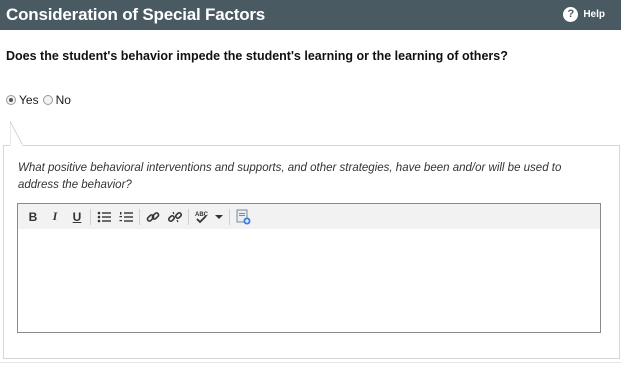 The width and height of the screenshot is (627, 367). What do you see at coordinates (310, 362) in the screenshot?
I see `bottom-divider` at bounding box center [310, 362].